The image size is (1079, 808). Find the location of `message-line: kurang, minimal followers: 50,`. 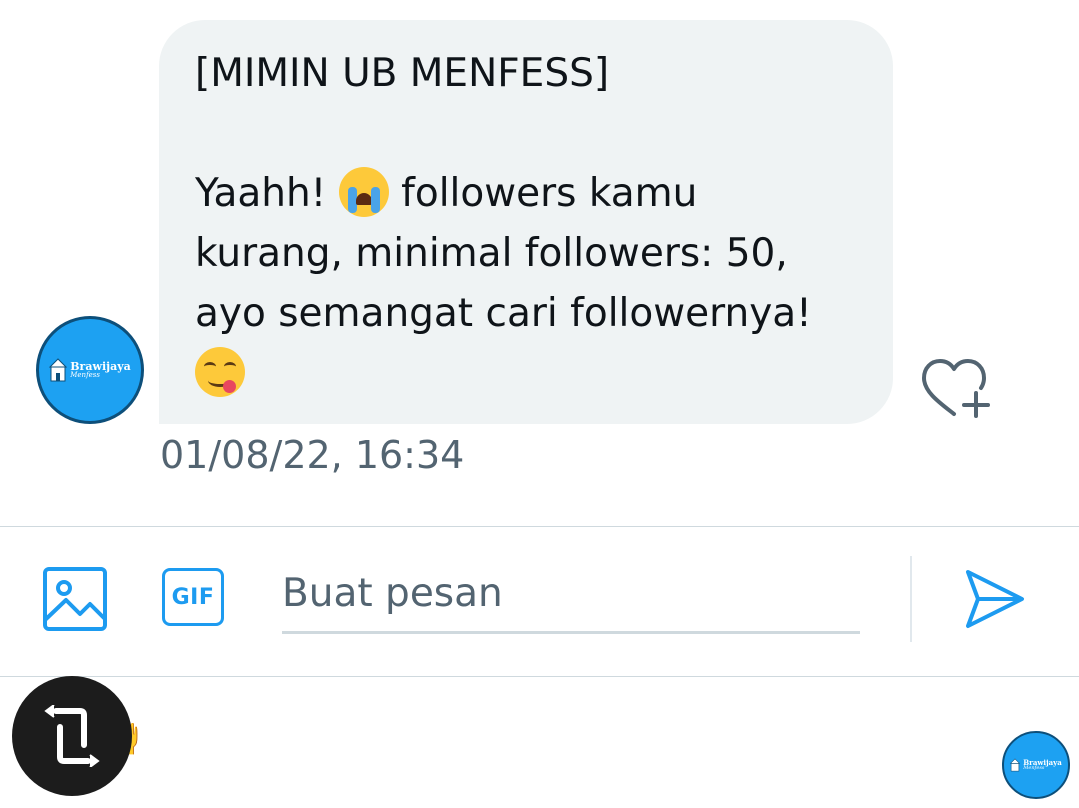

message-line: kurang, minimal followers: 50, is located at coordinates (491, 253).